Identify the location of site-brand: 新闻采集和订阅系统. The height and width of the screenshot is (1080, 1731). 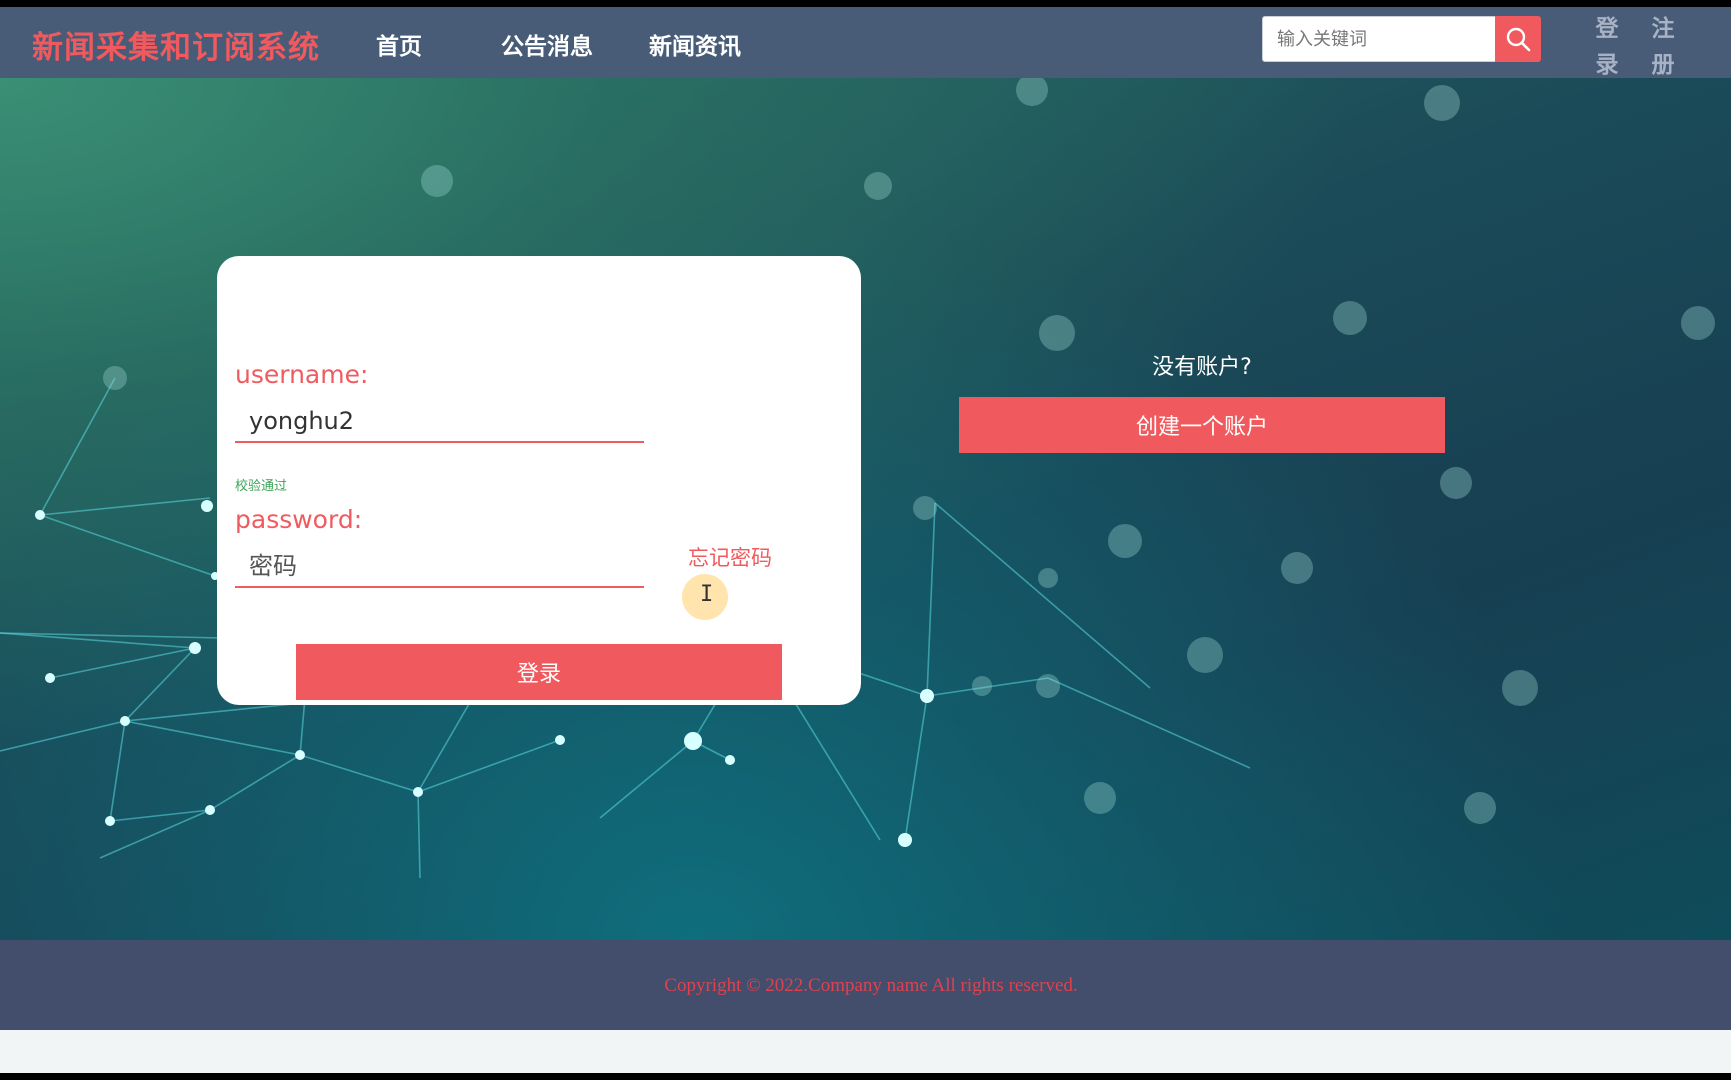
(176, 44).